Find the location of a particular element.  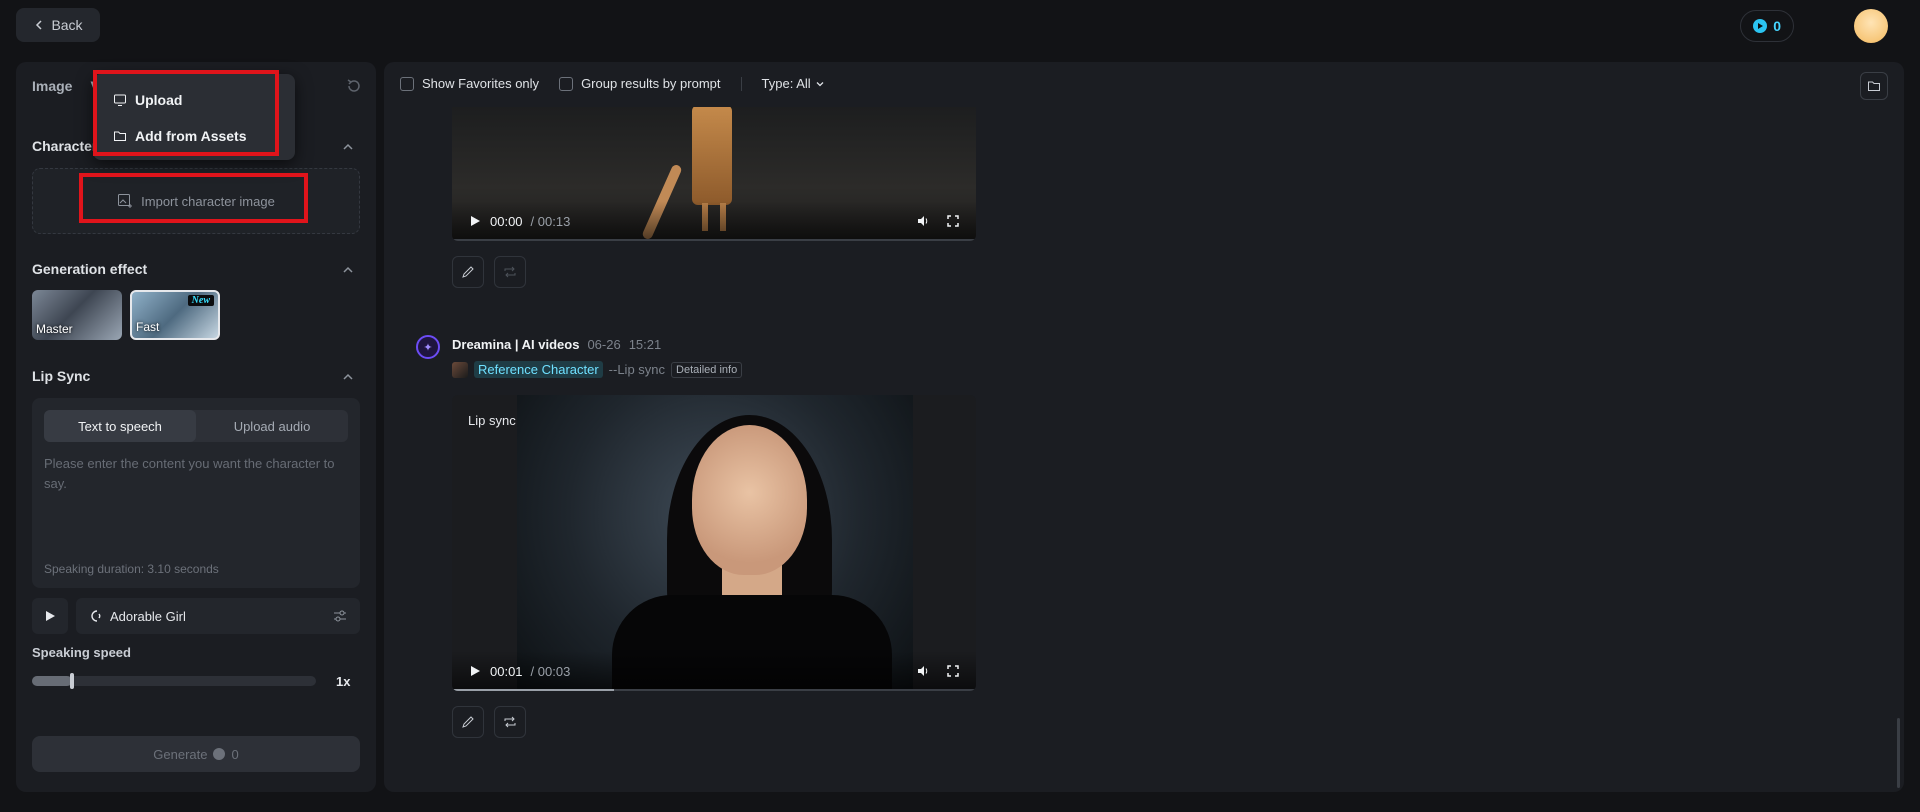

message-header: Dreamina | AI videos 06-26 15:21 is located at coordinates (556, 344).